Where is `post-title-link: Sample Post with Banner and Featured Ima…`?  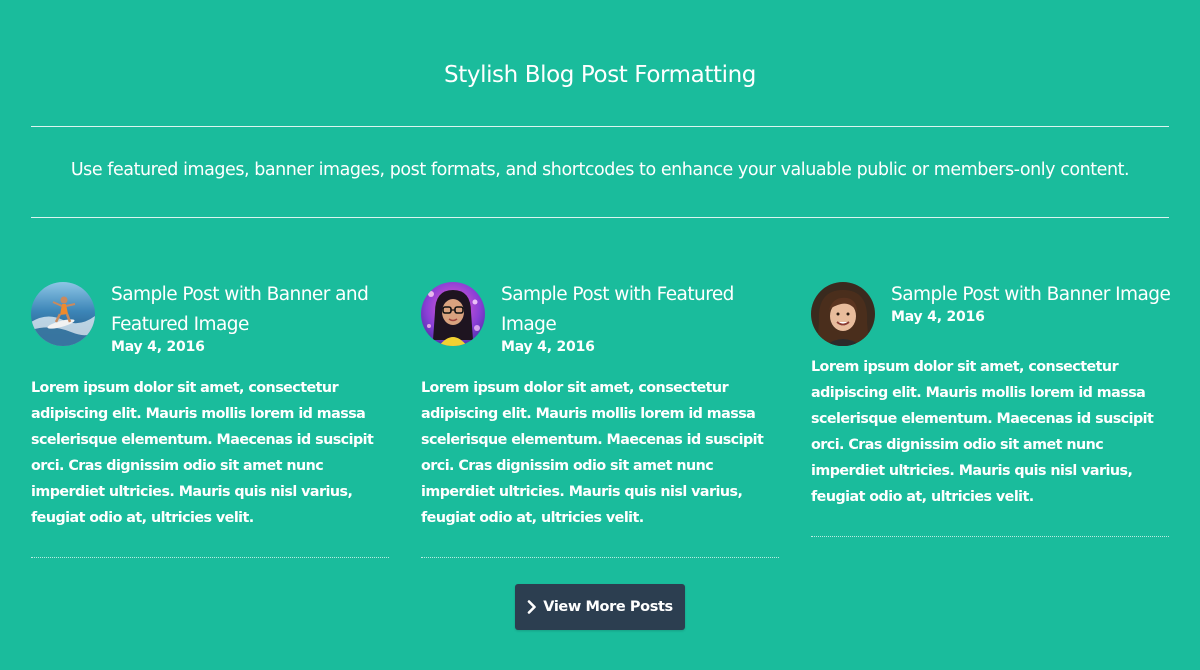
post-title-link: Sample Post with Banner and Featured Ima… is located at coordinates (256, 310).